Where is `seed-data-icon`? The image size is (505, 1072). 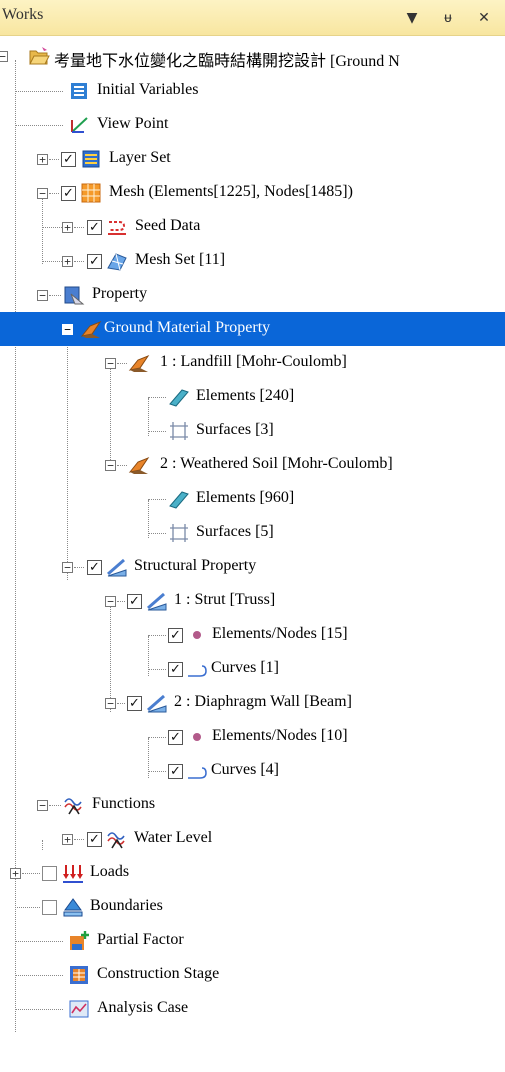
seed-data-icon is located at coordinates (117, 228).